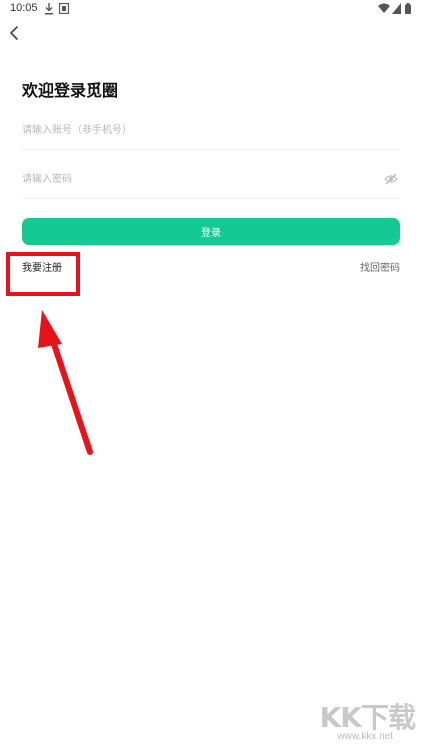 The height and width of the screenshot is (749, 421). What do you see at coordinates (49, 9) in the screenshot?
I see `download-icon` at bounding box center [49, 9].